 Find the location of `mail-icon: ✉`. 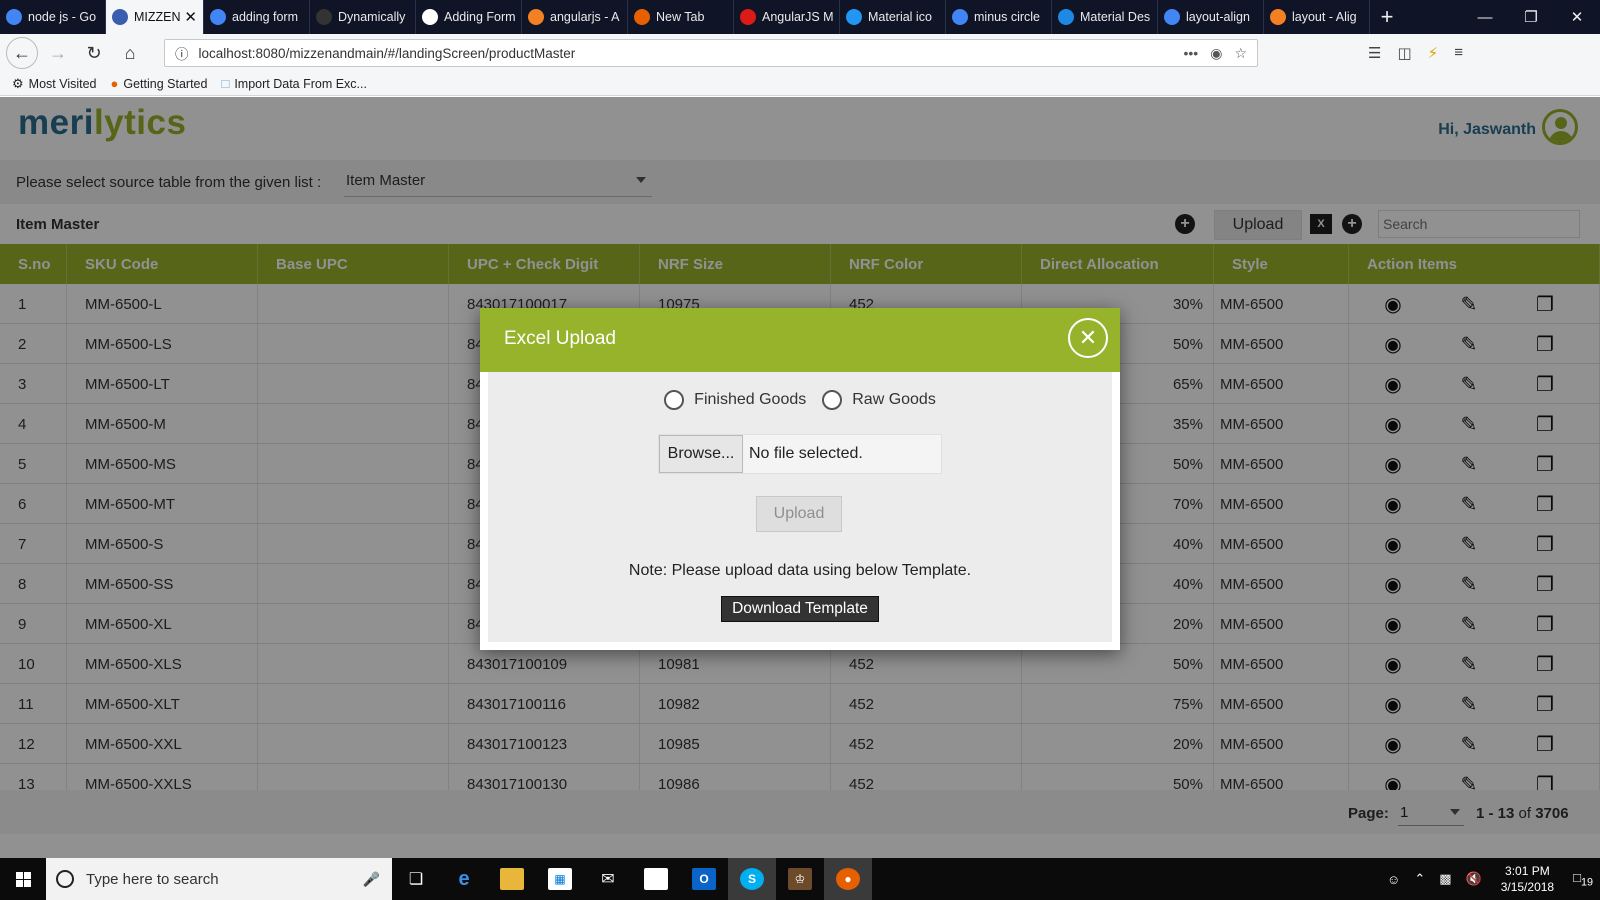

mail-icon: ✉ is located at coordinates (608, 879).